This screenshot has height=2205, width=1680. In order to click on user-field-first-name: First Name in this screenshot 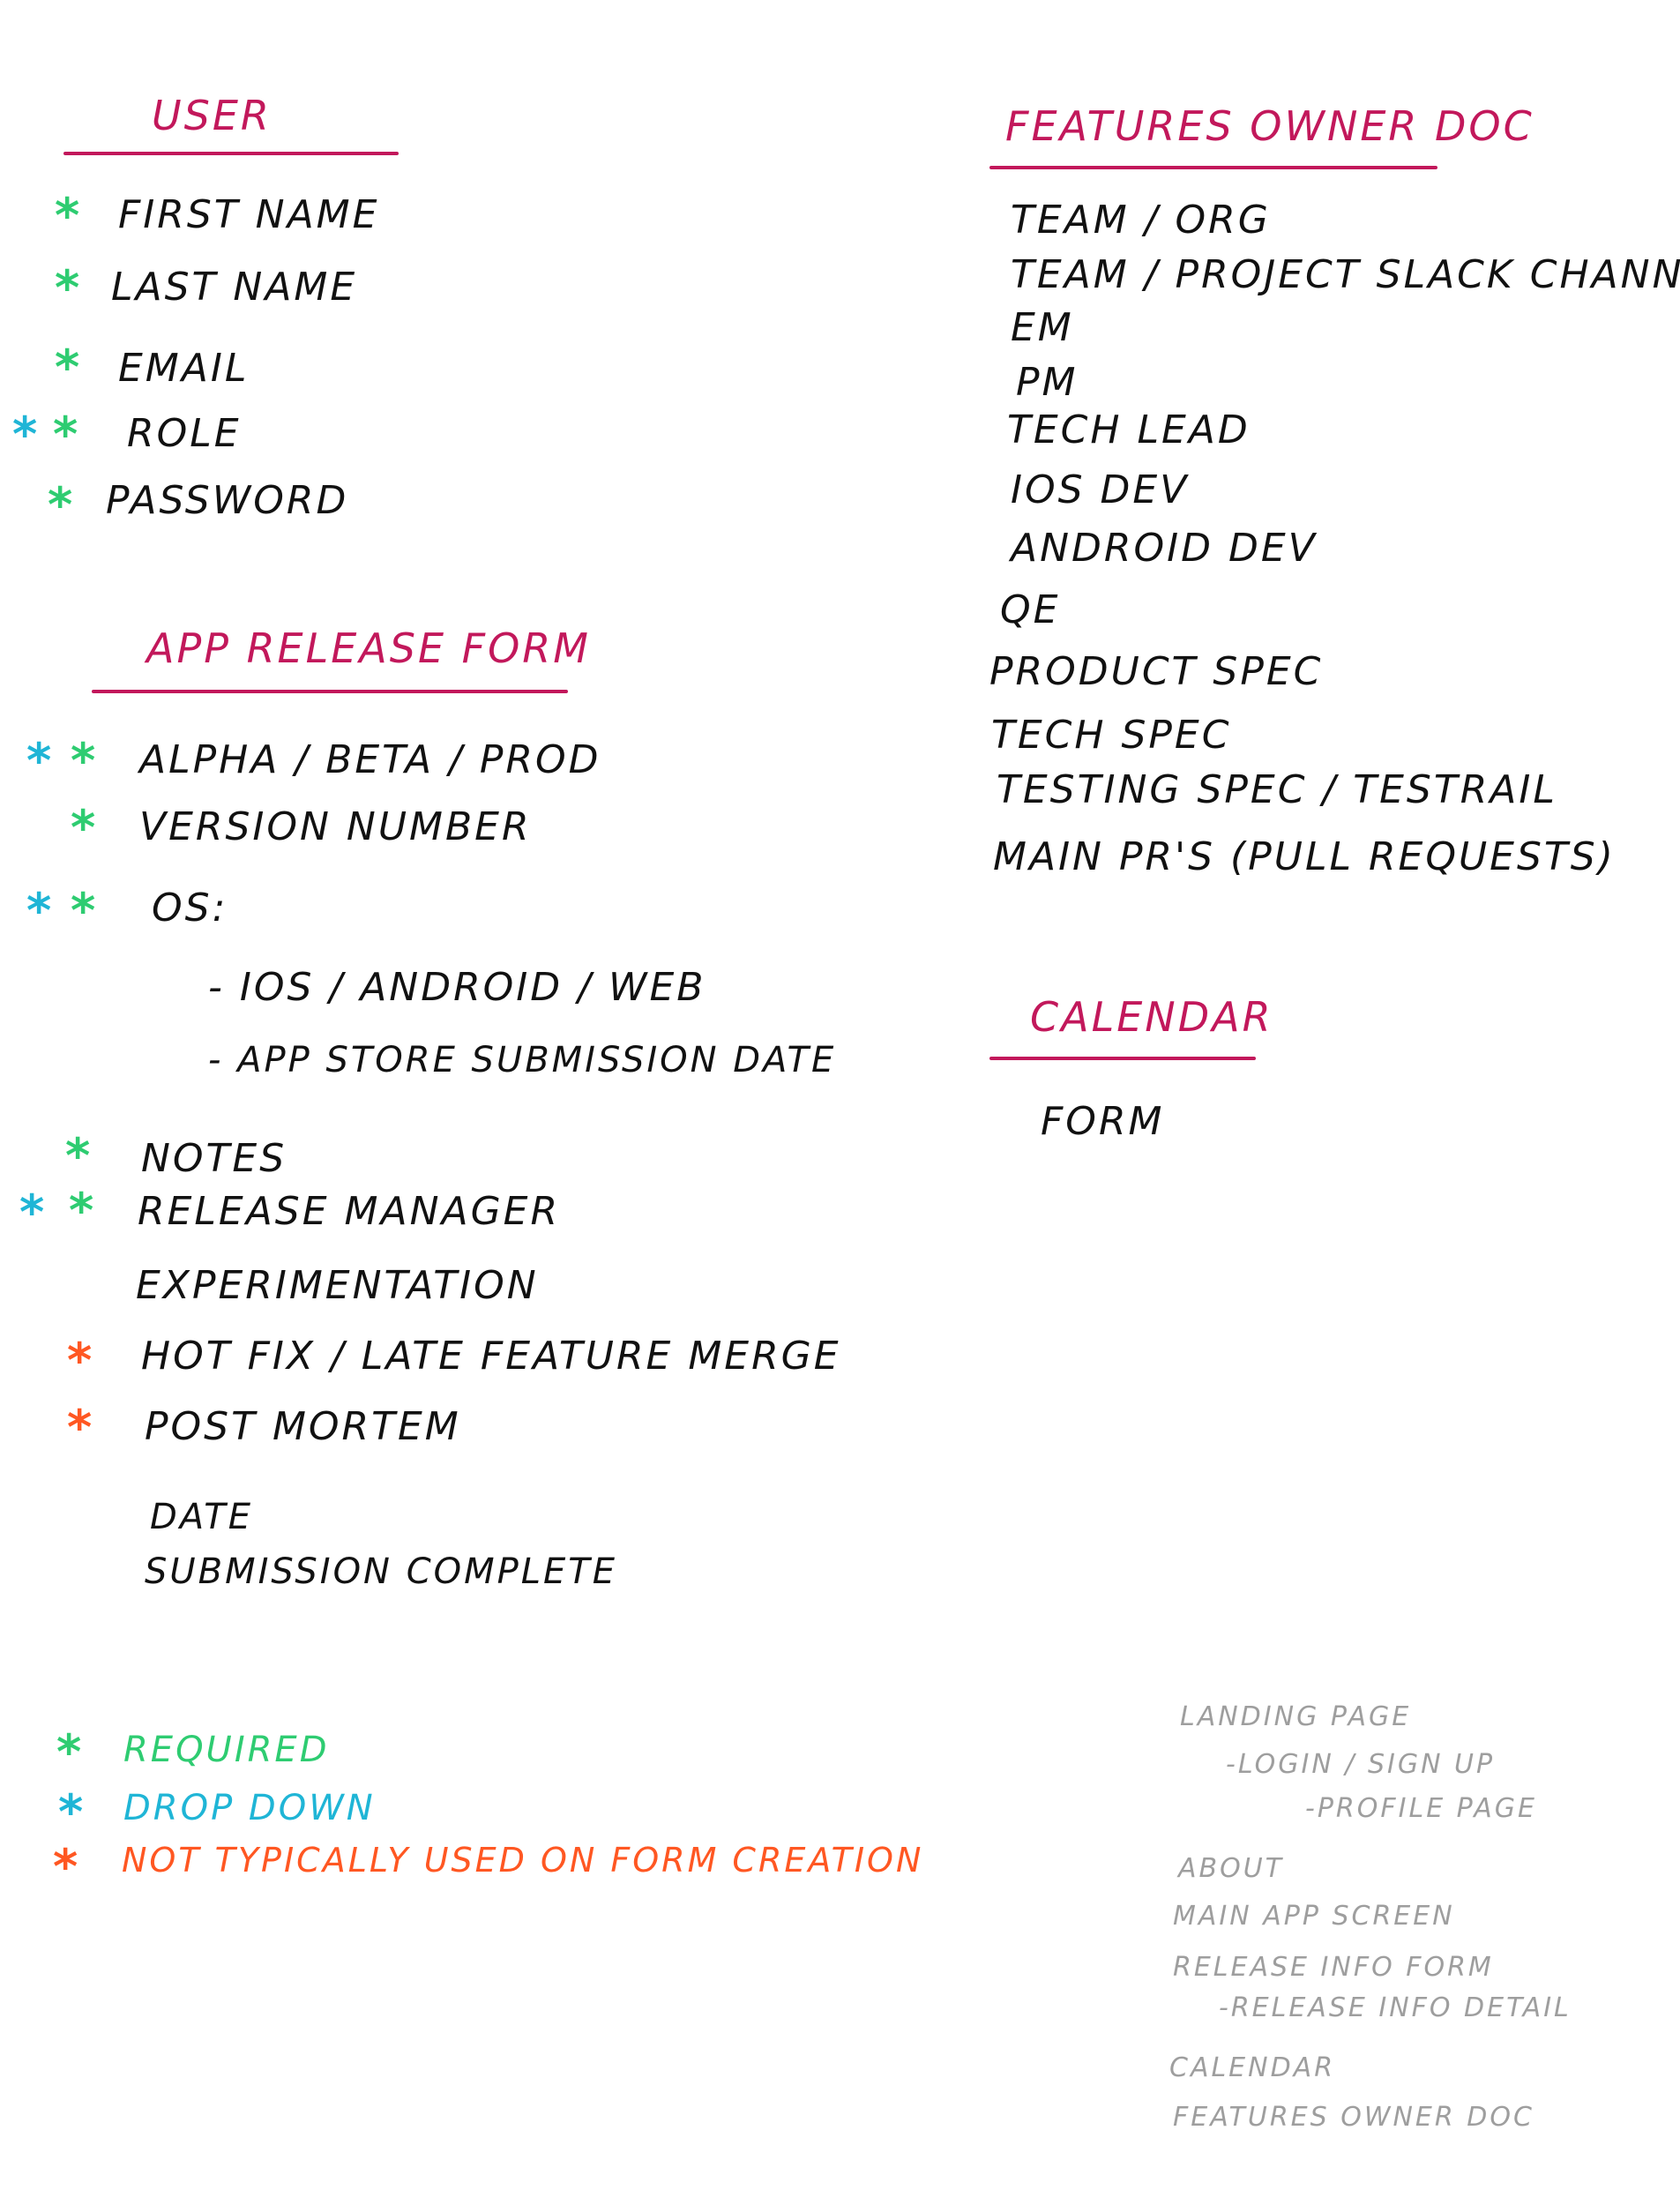, I will do `click(249, 214)`.